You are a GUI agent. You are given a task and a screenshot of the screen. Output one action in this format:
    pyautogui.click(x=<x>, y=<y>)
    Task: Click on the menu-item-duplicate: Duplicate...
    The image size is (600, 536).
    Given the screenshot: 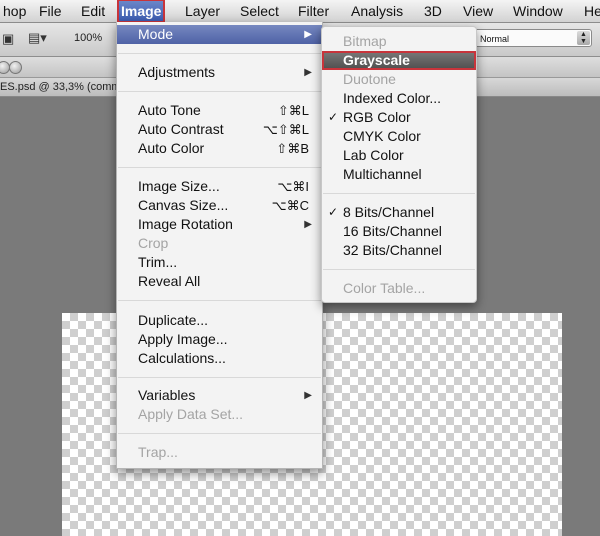 What is the action you would take?
    pyautogui.click(x=219, y=320)
    